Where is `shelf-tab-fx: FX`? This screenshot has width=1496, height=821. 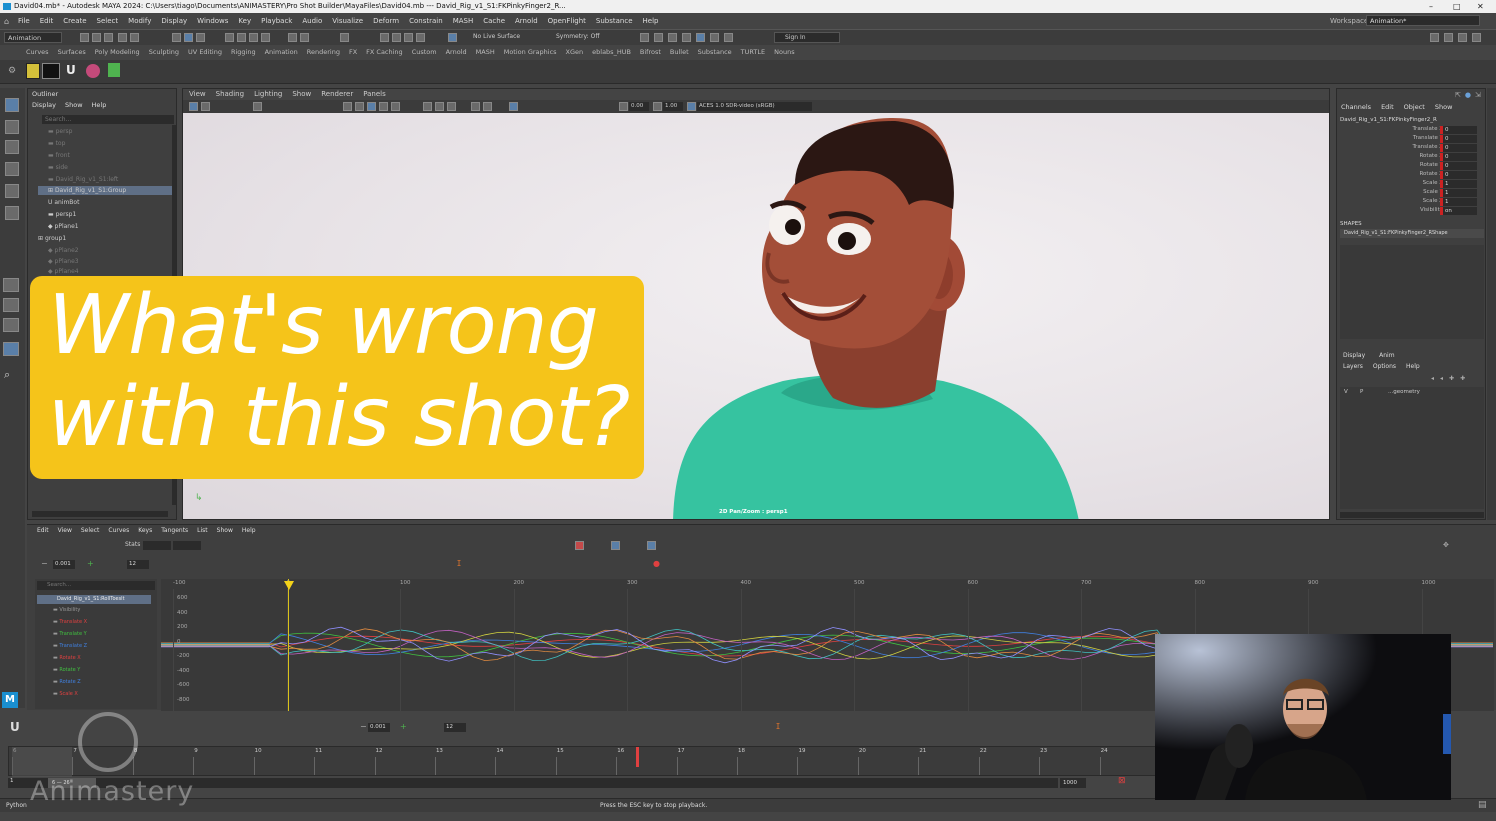
shelf-tab-fx: FX is located at coordinates (353, 54).